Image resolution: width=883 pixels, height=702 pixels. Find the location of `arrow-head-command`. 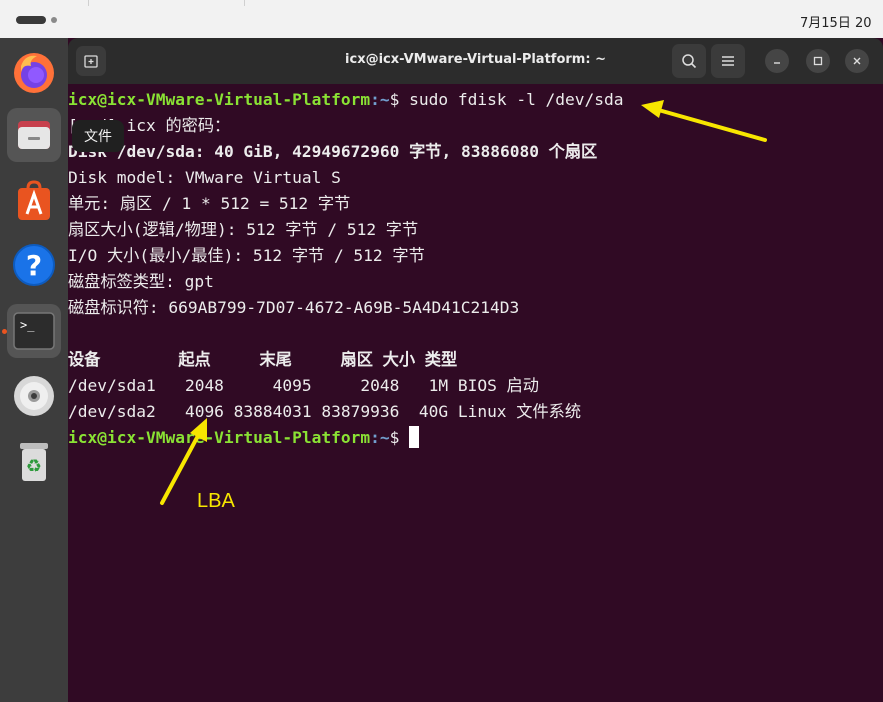

arrow-head-command is located at coordinates (652, 109).